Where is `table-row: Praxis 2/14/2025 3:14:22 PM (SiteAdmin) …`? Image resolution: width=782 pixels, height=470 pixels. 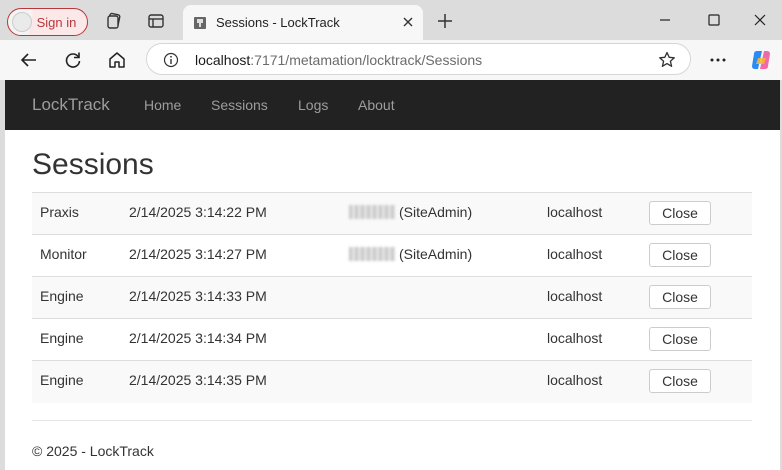 table-row: Praxis 2/14/2025 3:14:22 PM (SiteAdmin) … is located at coordinates (392, 214).